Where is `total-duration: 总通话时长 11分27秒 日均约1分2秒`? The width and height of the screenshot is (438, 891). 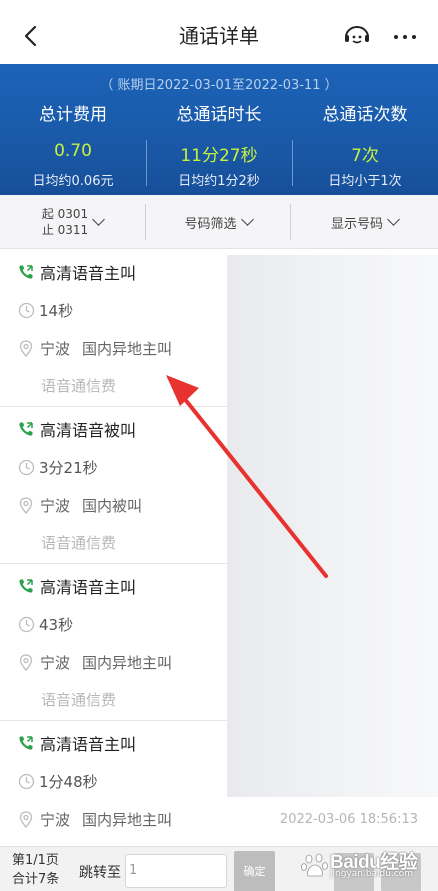 total-duration: 总通话时长 11分27秒 日均约1分2秒 is located at coordinates (219, 129).